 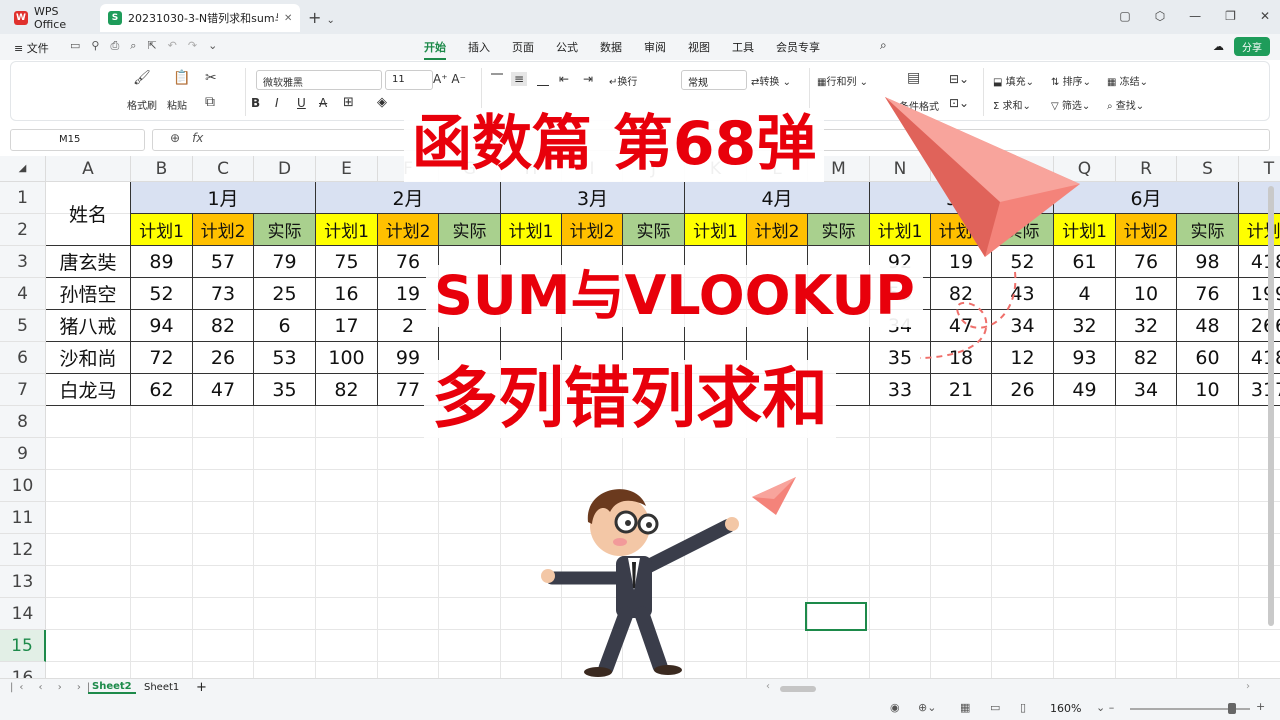 What do you see at coordinates (1085, 294) in the screenshot?
I see `value-cell: 4` at bounding box center [1085, 294].